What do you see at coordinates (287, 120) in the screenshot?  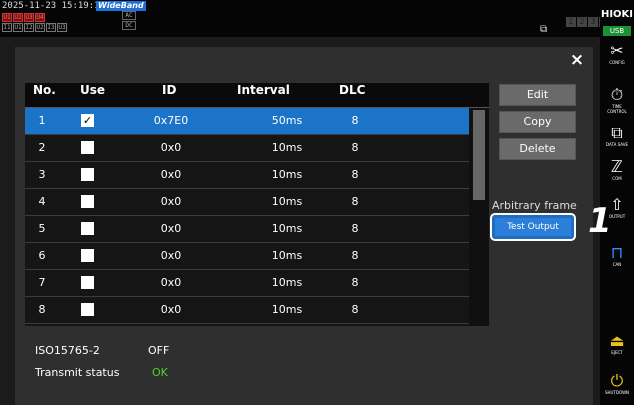 I see `row-interval: 50ms` at bounding box center [287, 120].